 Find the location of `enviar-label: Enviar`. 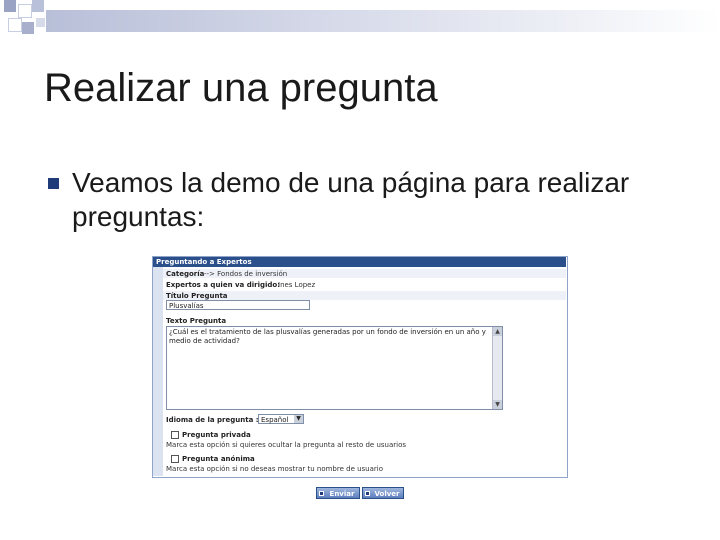

enviar-label: Enviar is located at coordinates (342, 494).